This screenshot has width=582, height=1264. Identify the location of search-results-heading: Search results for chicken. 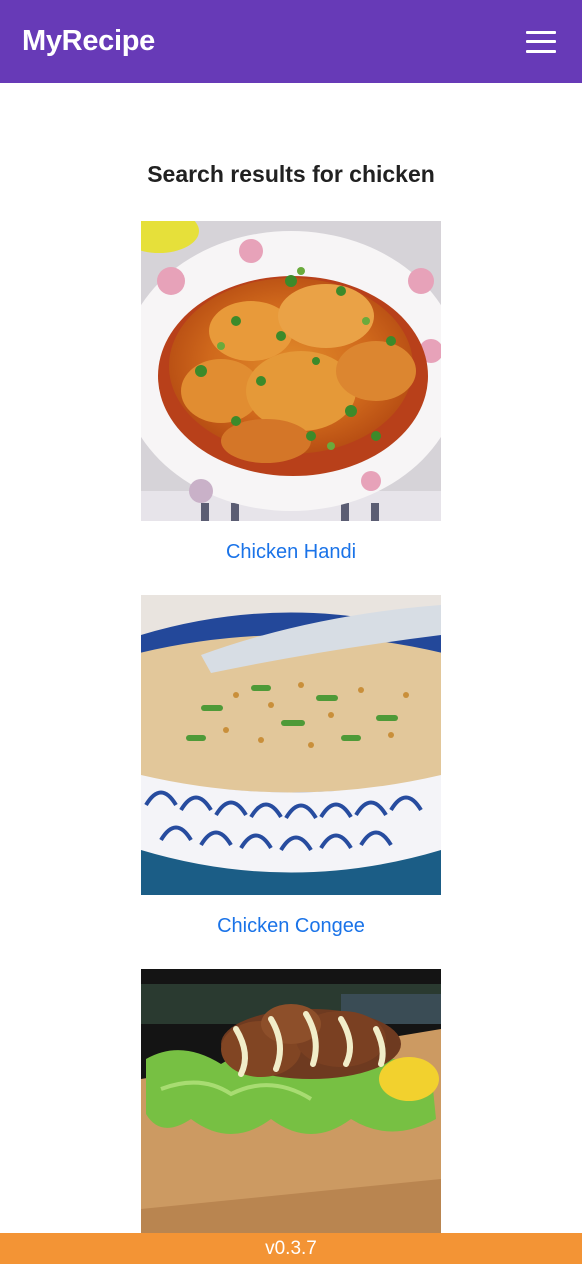
(291, 174).